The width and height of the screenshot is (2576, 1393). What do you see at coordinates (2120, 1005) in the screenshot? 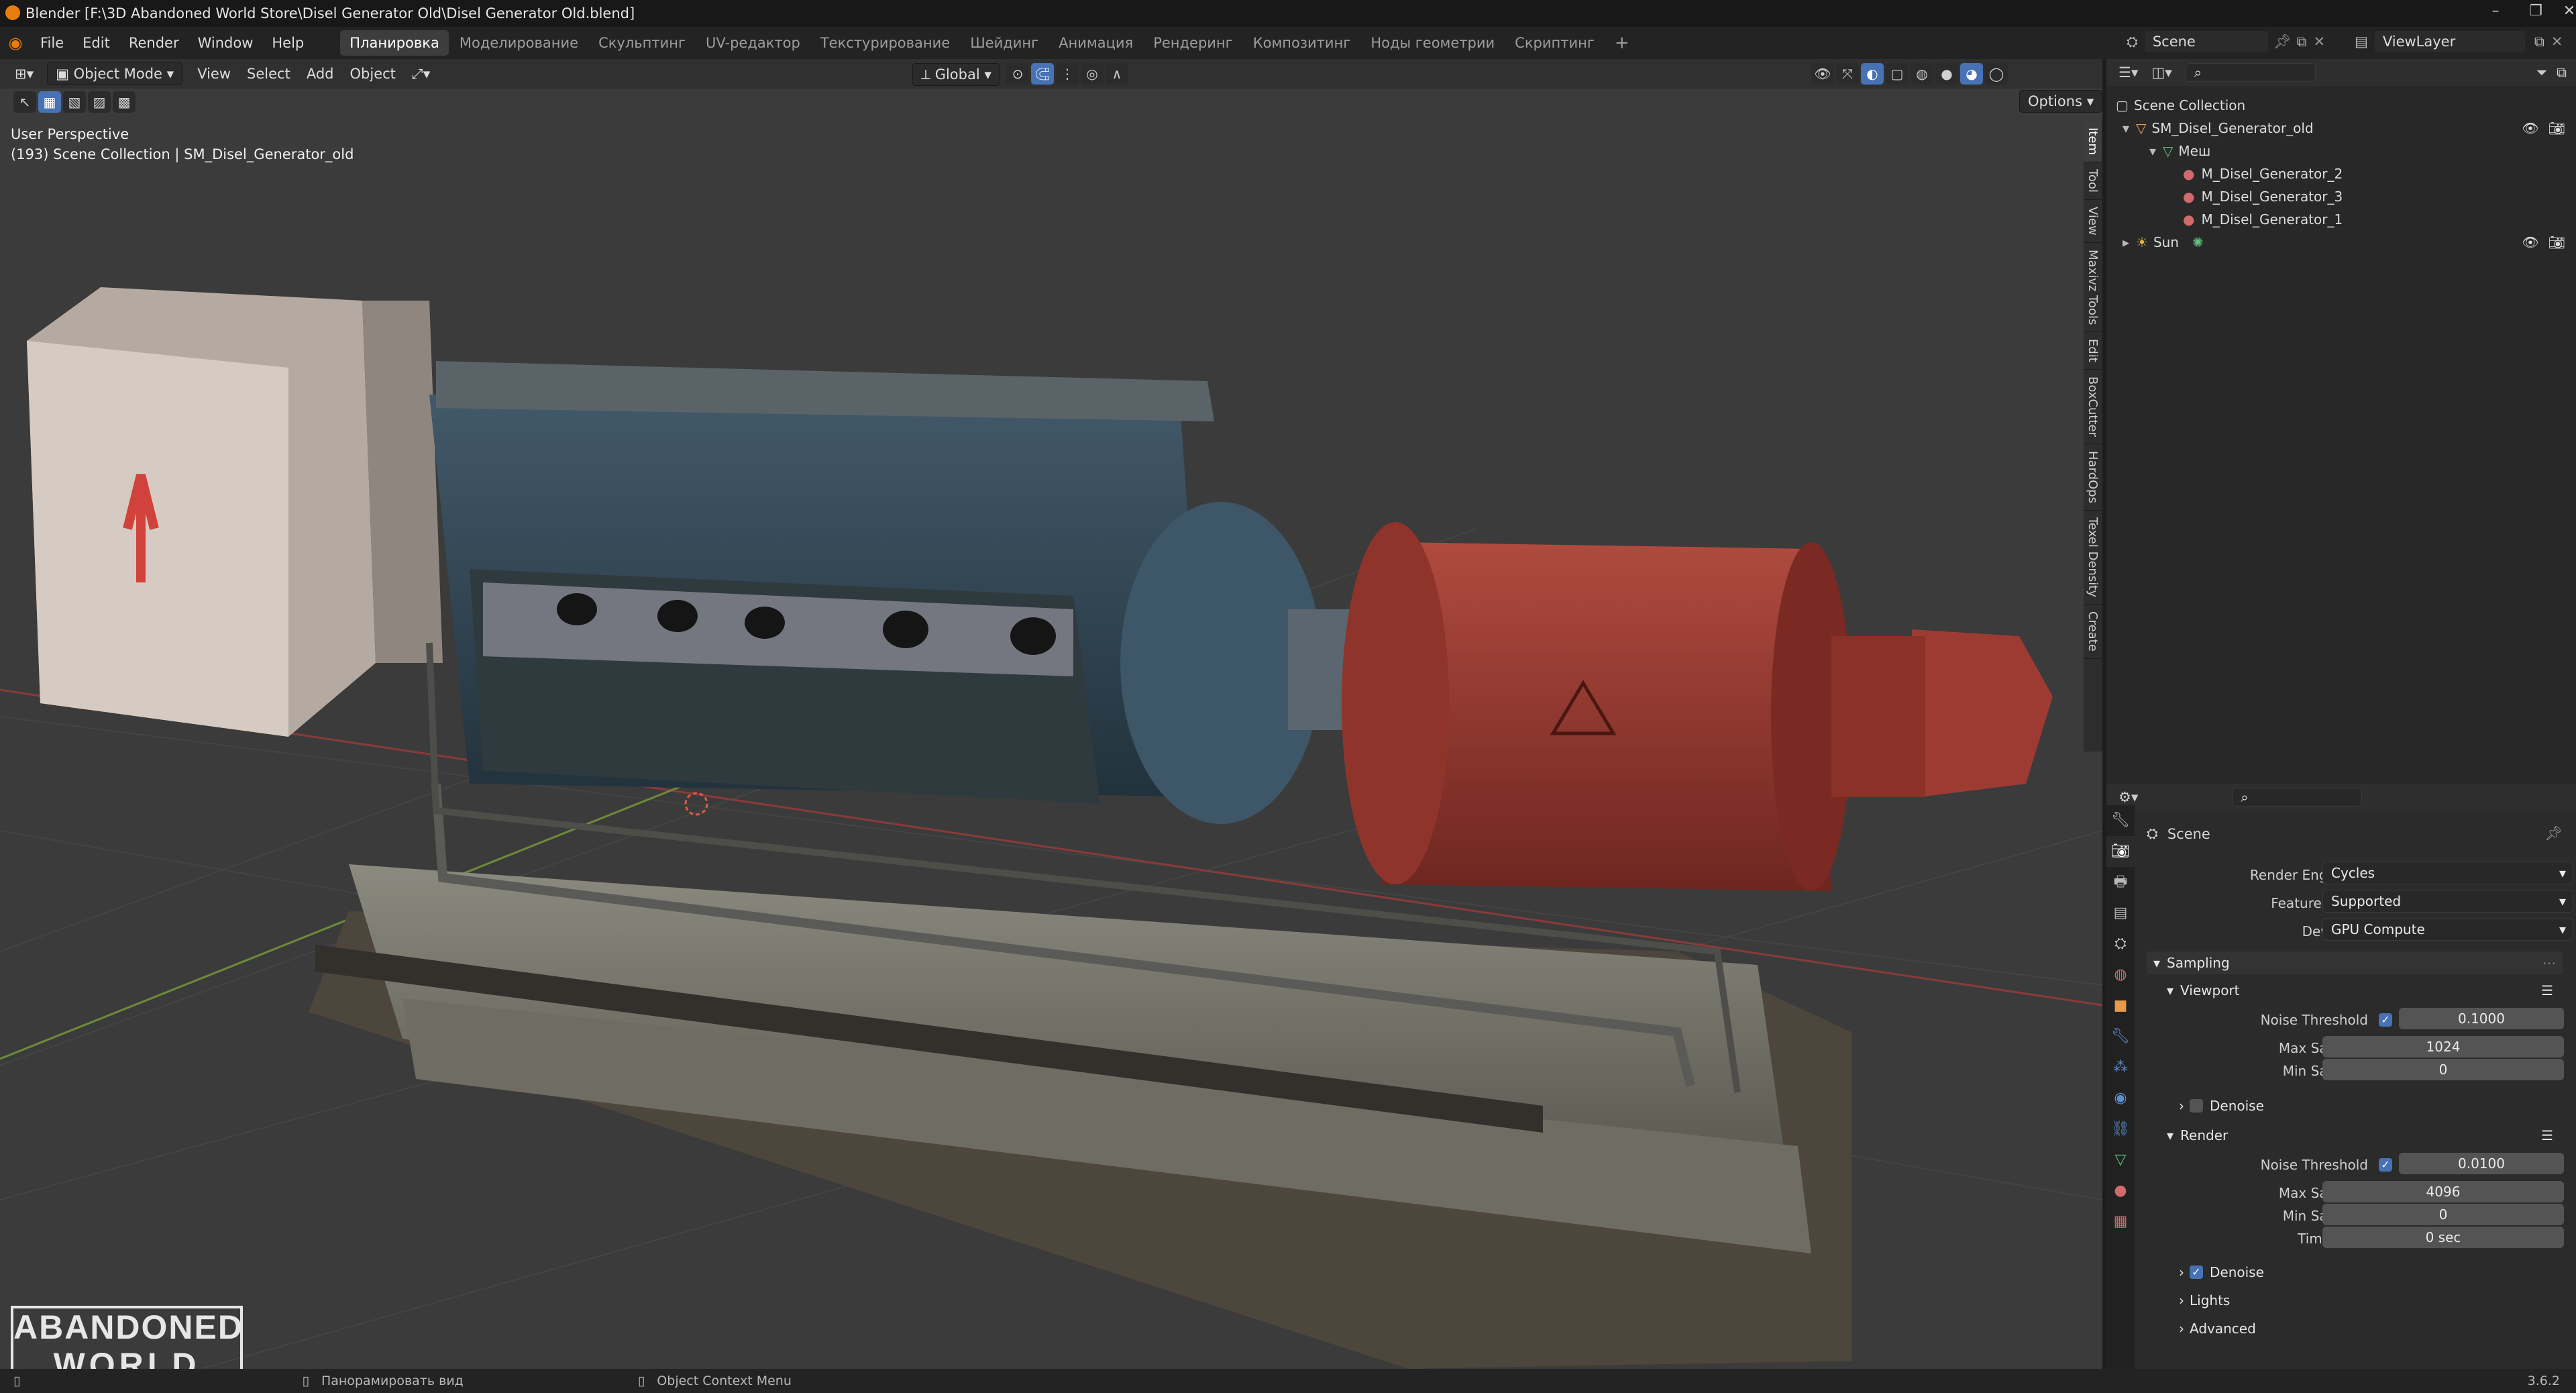
I see `object-tab-icon: ■` at bounding box center [2120, 1005].